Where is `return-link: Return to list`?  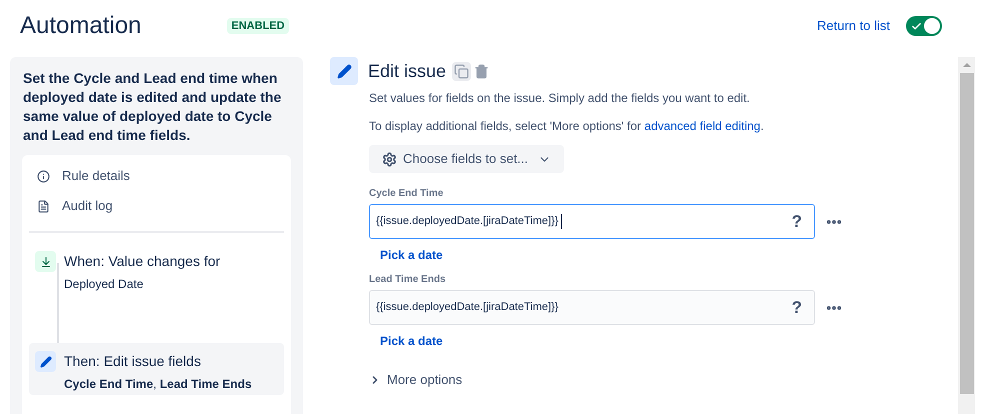 return-link: Return to list is located at coordinates (853, 26).